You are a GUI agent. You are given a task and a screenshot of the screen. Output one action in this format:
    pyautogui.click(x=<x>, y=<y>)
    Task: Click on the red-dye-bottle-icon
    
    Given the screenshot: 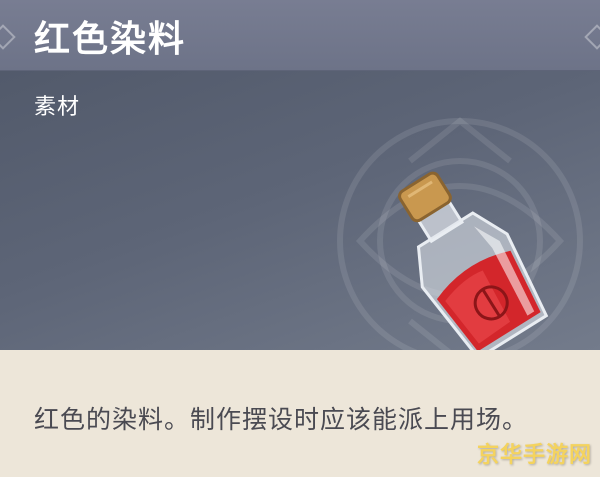 What is the action you would take?
    pyautogui.click(x=473, y=260)
    